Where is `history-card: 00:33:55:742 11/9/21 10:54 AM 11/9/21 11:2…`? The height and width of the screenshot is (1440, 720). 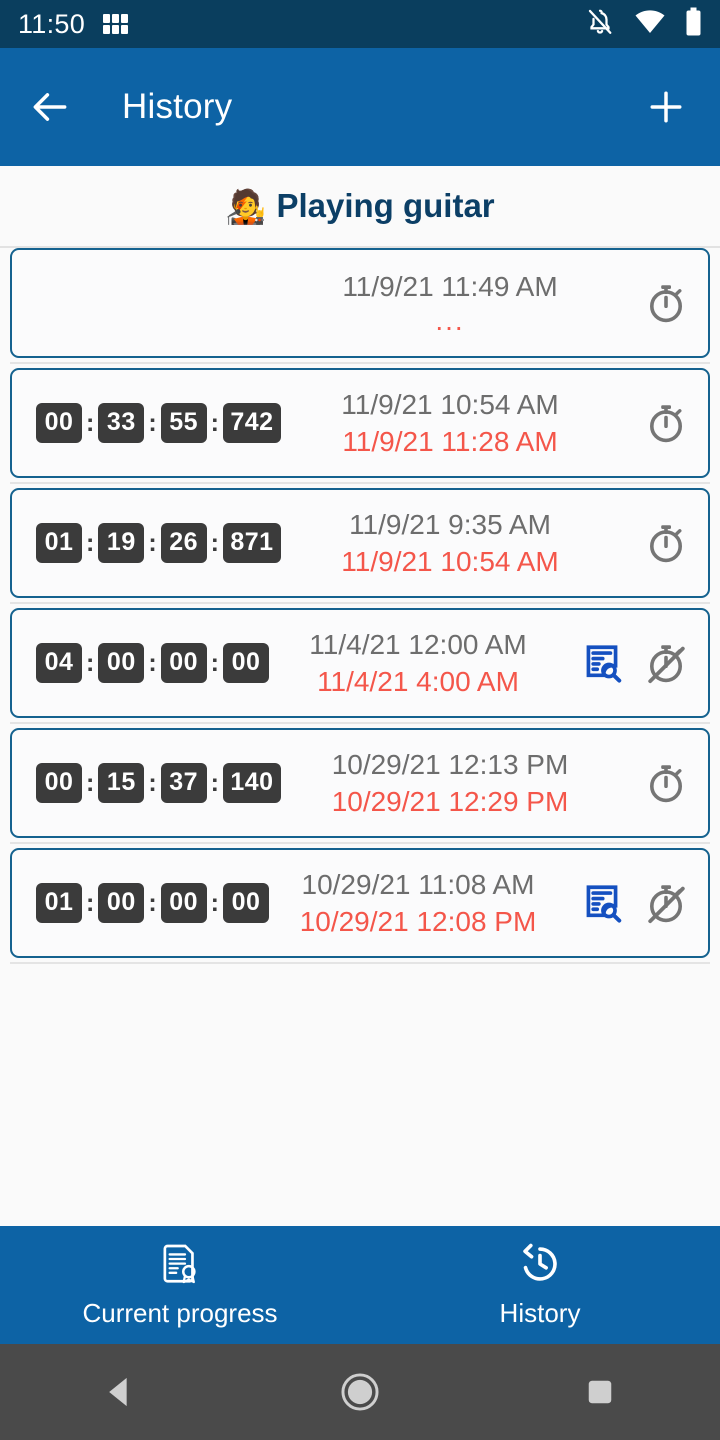
history-card: 00:33:55:742 11/9/21 10:54 AM 11/9/21 11:2… is located at coordinates (360, 423).